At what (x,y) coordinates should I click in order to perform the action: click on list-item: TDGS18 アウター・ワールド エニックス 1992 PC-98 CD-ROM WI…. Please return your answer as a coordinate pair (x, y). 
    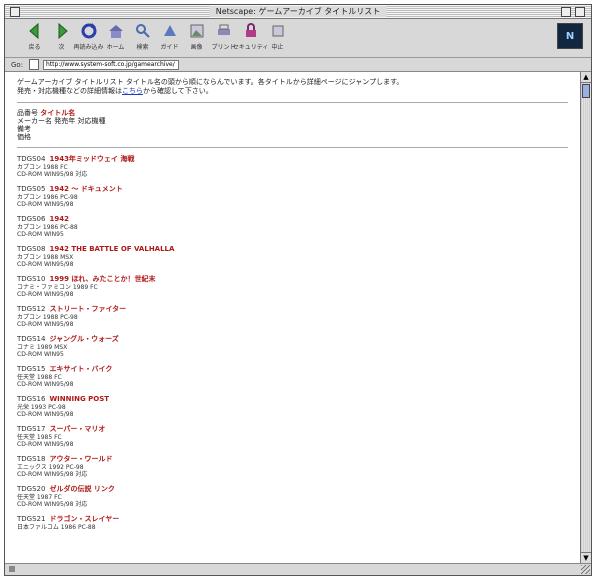
    Looking at the image, I should click on (292, 466).